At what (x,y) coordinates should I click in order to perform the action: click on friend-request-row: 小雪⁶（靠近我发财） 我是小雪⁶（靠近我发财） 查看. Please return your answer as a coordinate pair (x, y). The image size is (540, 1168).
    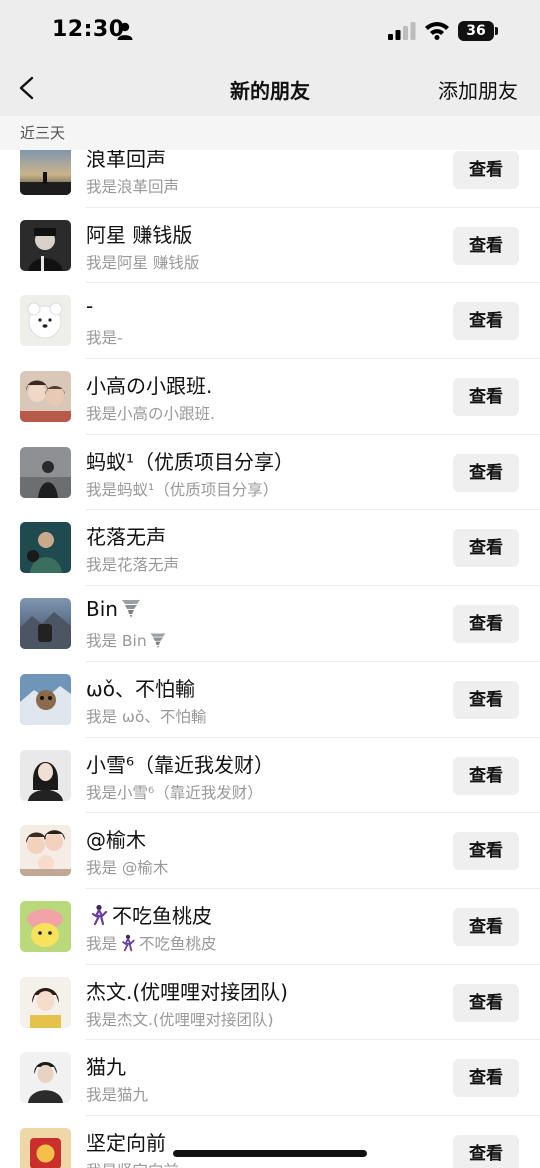
    Looking at the image, I should click on (270, 775).